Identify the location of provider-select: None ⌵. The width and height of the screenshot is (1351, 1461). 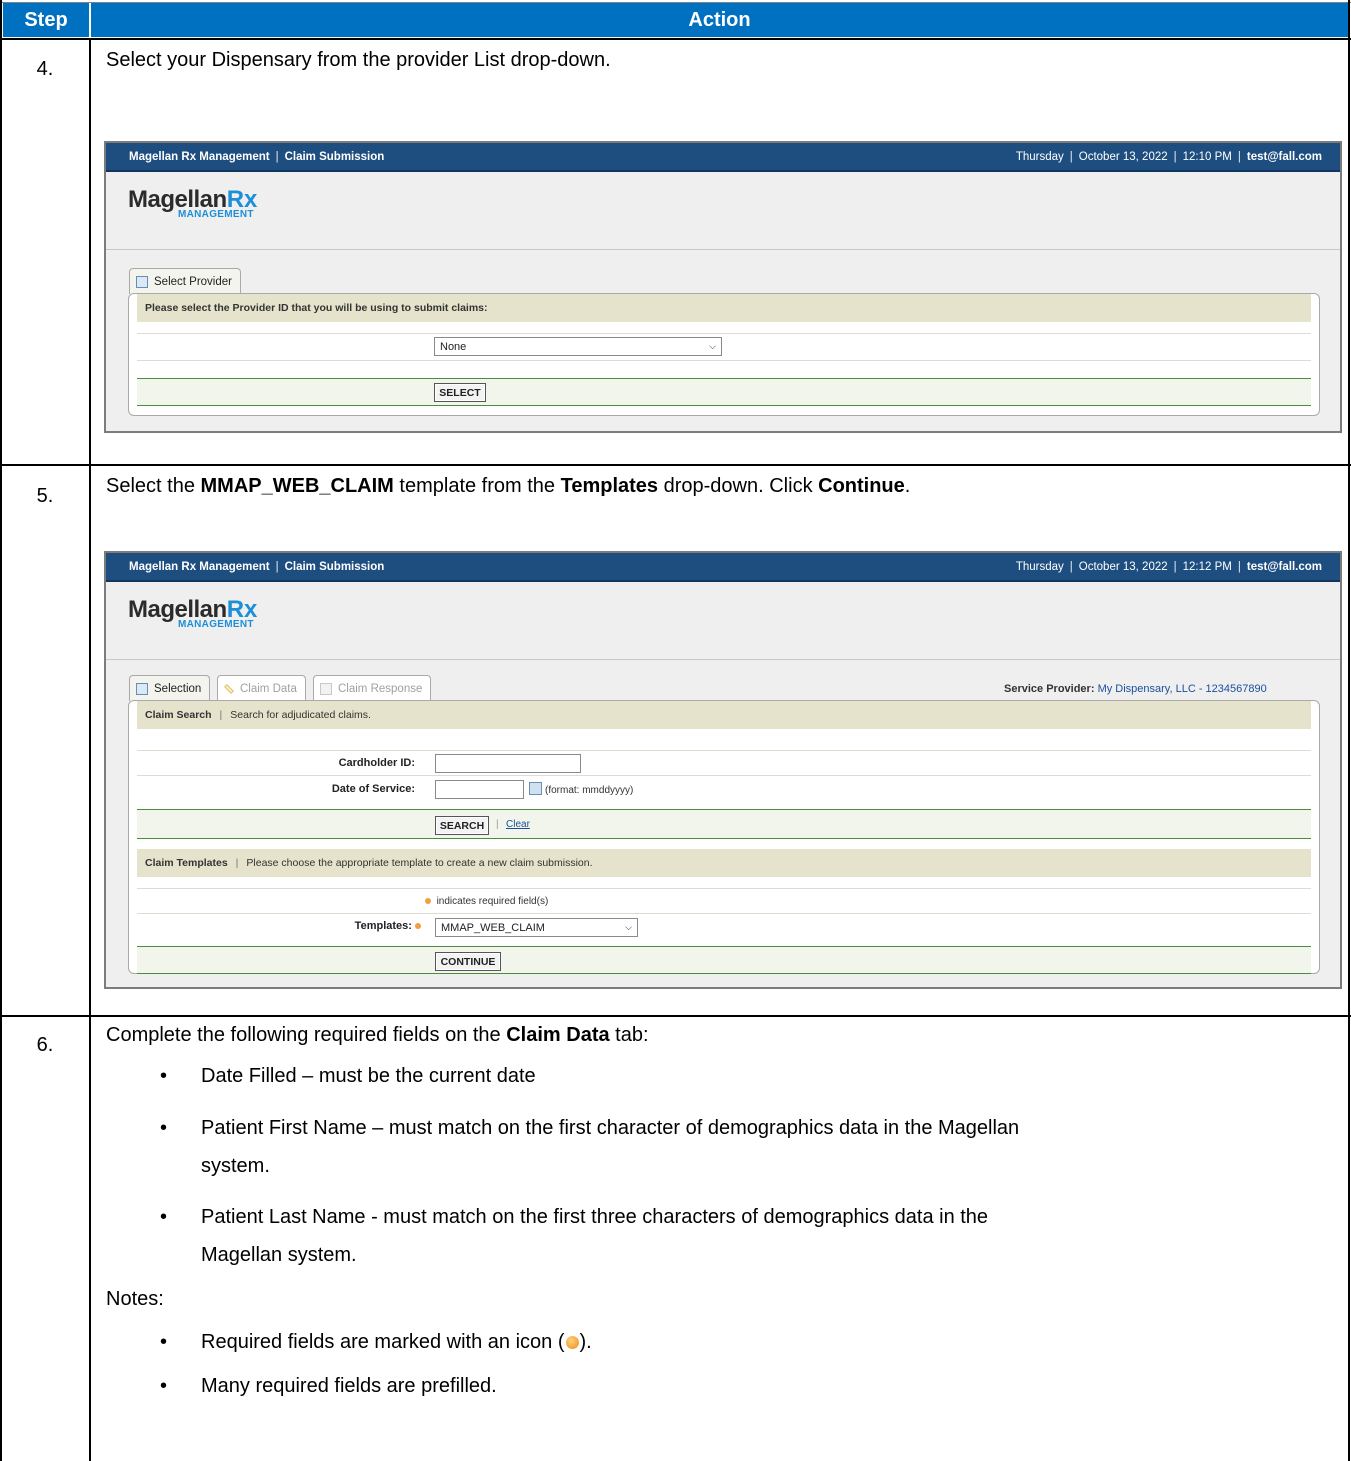
(578, 346).